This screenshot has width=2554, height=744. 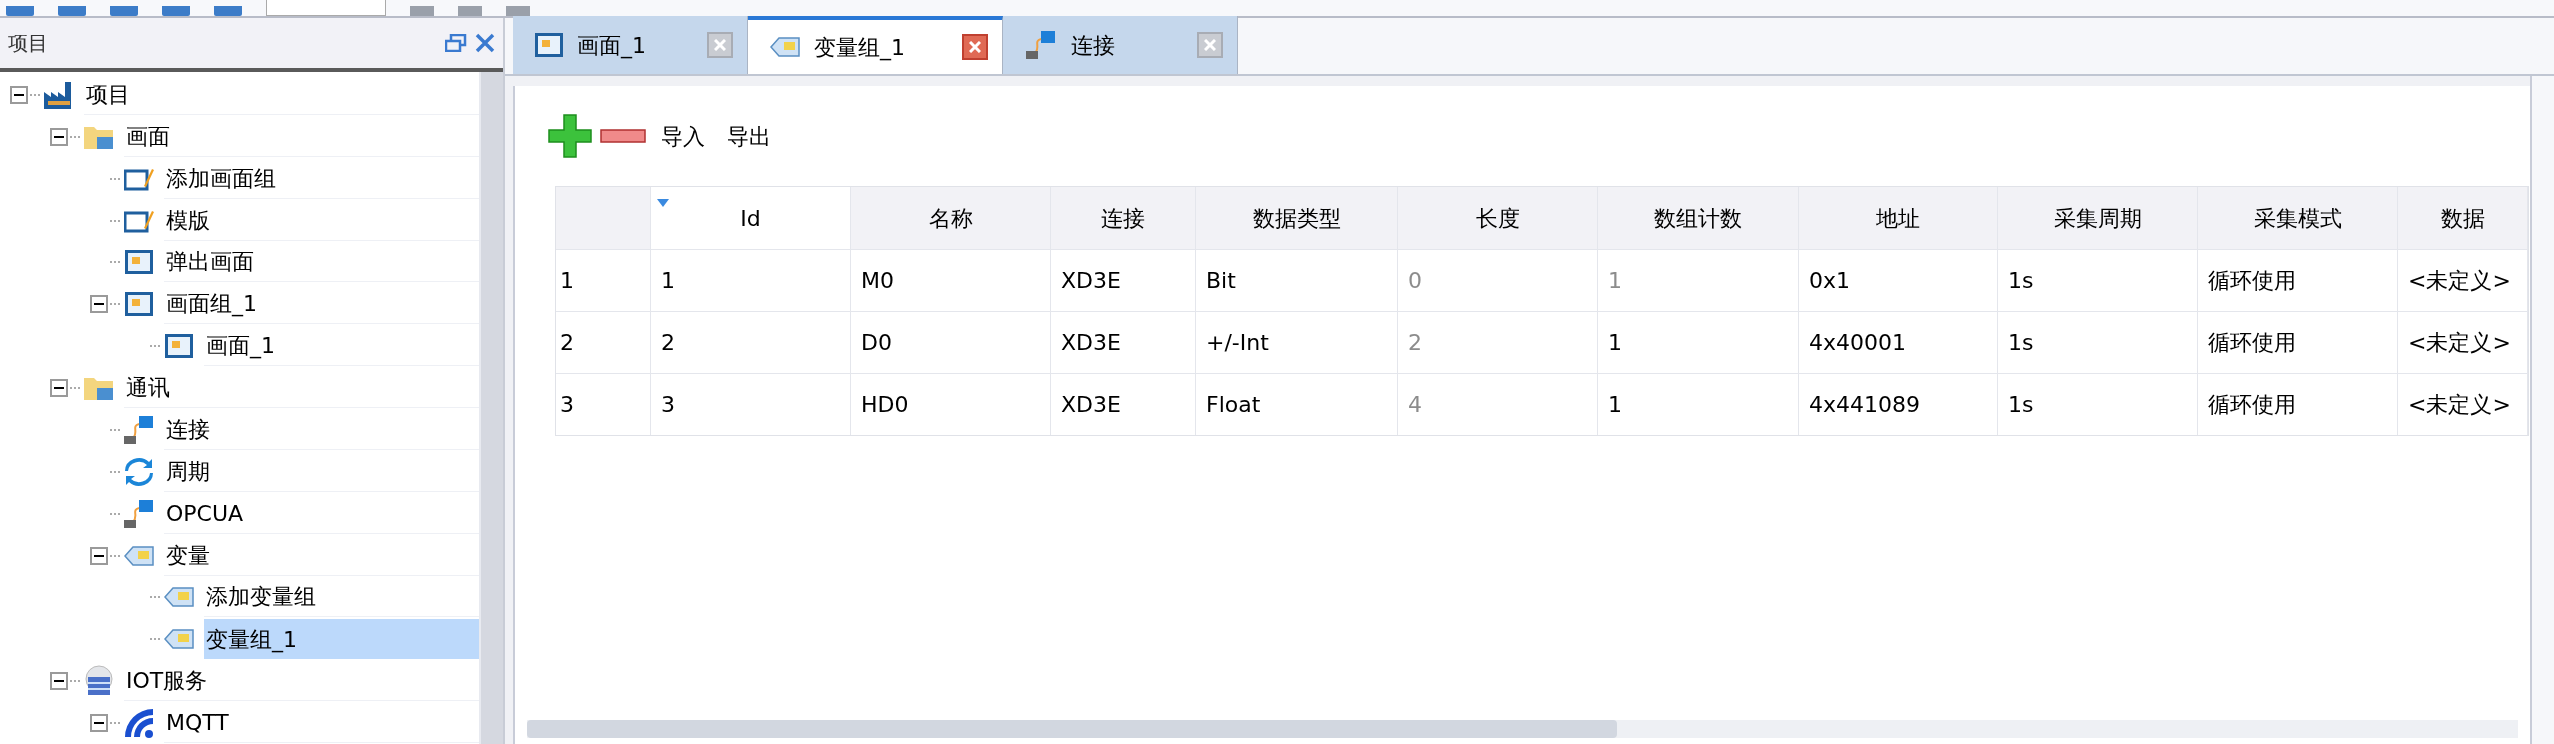 I want to click on tab: 连接, so click(x=1120, y=45).